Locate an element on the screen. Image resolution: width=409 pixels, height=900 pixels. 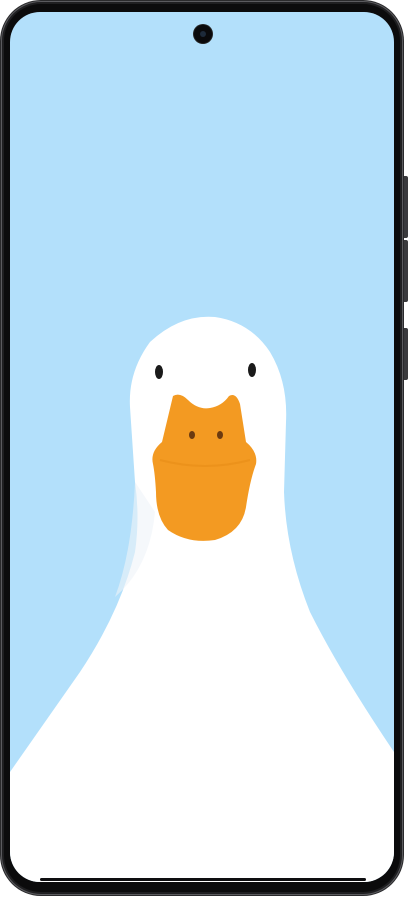
duck-left-nostril is located at coordinates (192, 435).